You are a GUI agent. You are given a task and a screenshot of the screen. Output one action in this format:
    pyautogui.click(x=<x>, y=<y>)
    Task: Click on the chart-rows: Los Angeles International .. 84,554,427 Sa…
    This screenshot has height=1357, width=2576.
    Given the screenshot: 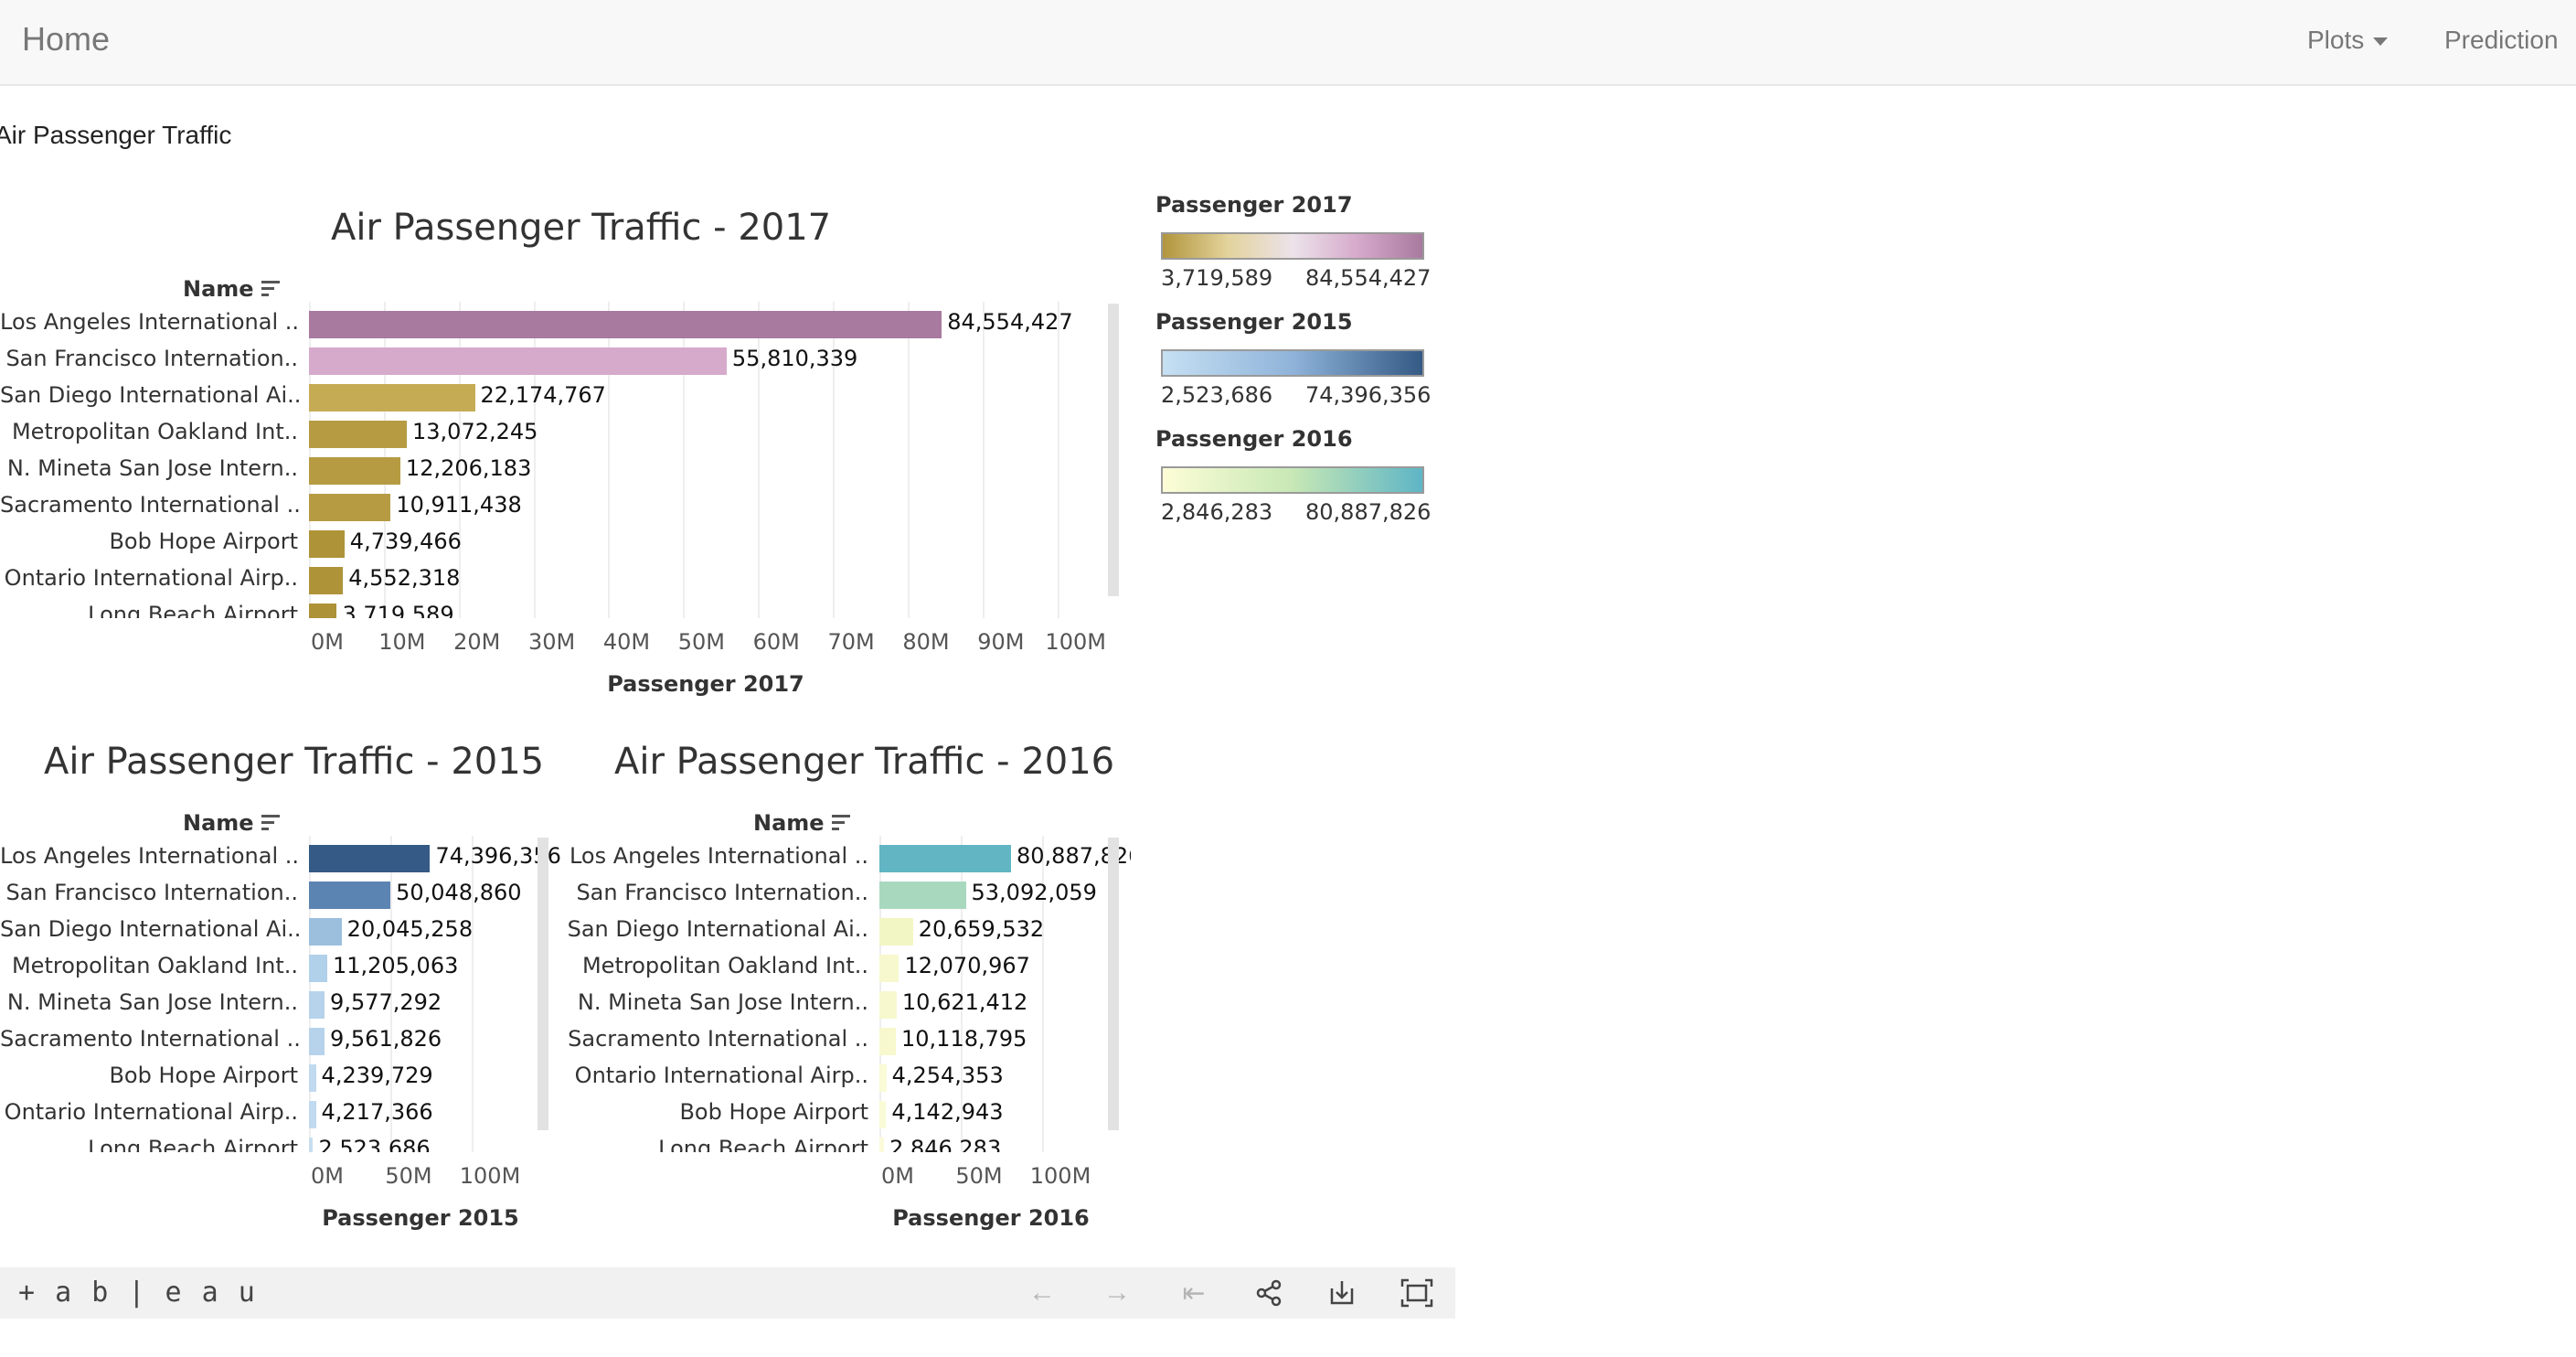 What is the action you would take?
    pyautogui.click(x=573, y=460)
    